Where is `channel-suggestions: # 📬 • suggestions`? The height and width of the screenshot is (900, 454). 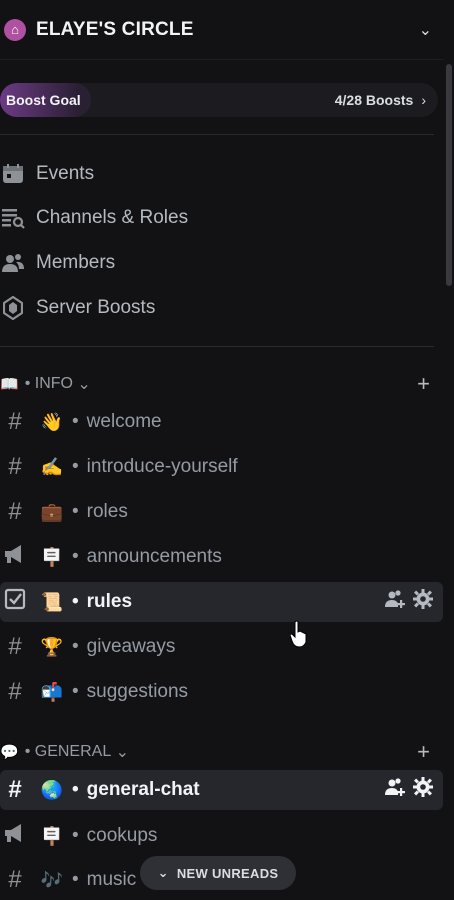 channel-suggestions: # 📬 • suggestions is located at coordinates (221, 692).